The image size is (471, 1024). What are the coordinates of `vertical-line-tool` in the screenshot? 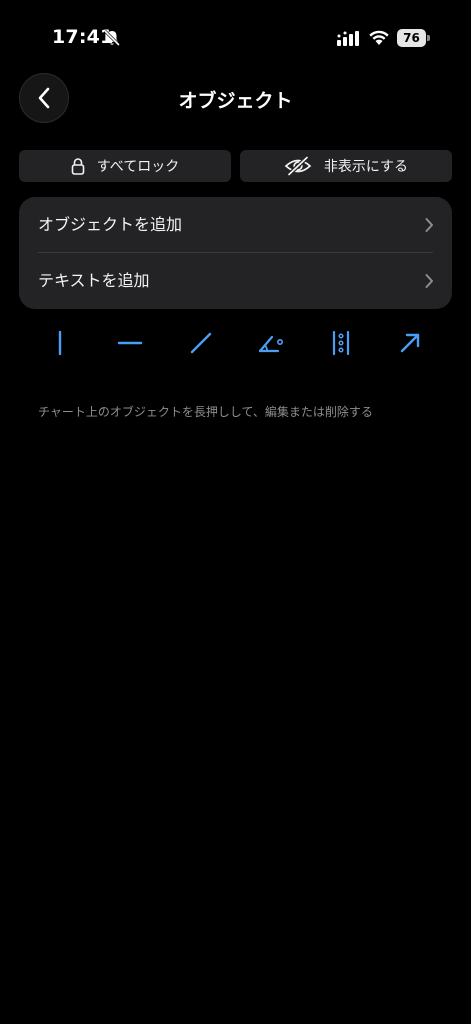 It's located at (60, 343).